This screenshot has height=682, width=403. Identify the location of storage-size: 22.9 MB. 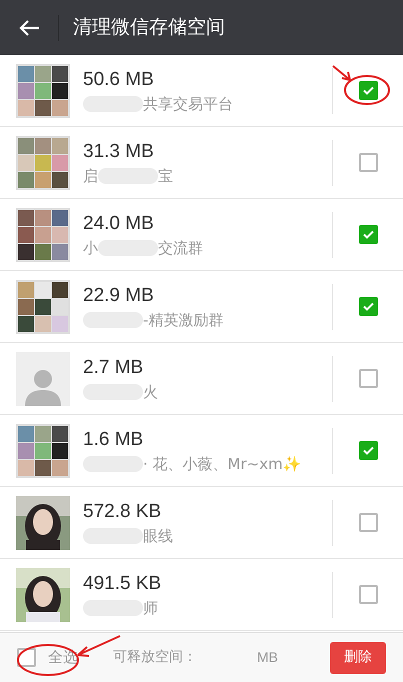
(119, 296).